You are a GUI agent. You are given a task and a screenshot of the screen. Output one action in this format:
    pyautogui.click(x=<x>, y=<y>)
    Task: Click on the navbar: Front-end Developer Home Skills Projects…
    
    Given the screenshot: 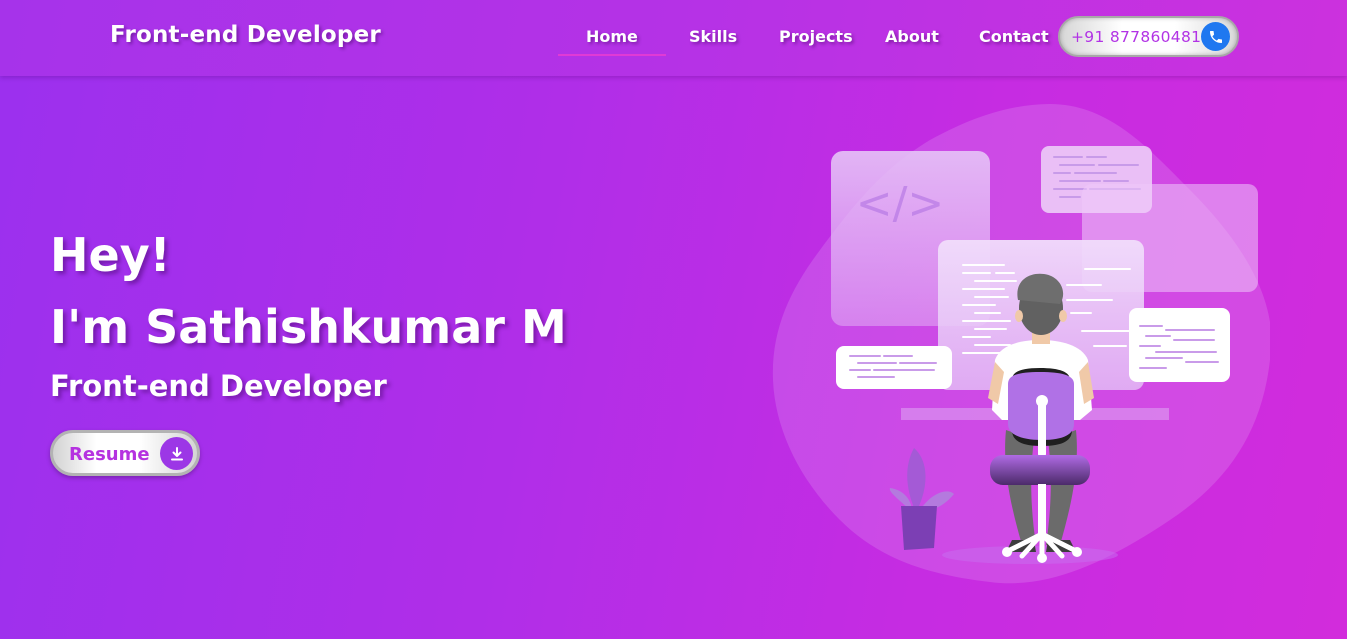 What is the action you would take?
    pyautogui.click(x=673, y=38)
    